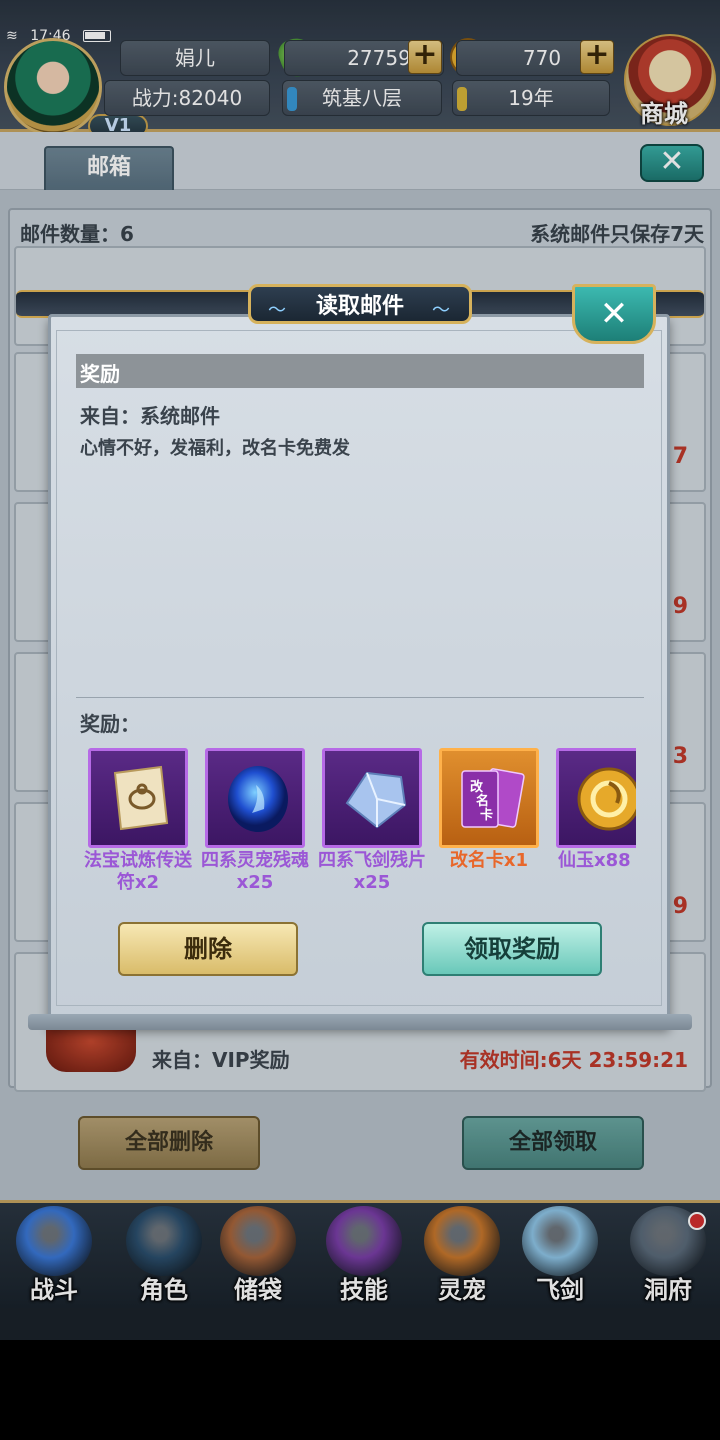  Describe the element at coordinates (258, 799) in the screenshot. I see `blue-orb-icon` at that location.